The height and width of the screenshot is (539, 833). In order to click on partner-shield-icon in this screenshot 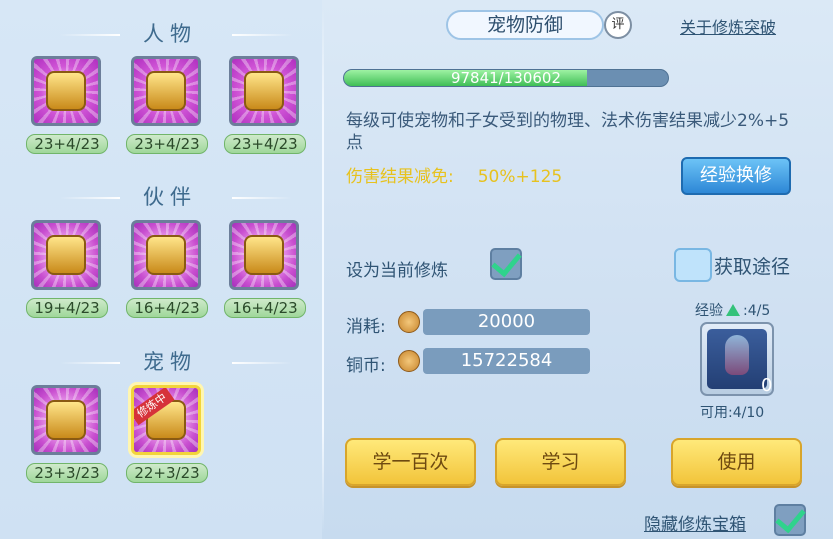, I will do `click(166, 255)`.